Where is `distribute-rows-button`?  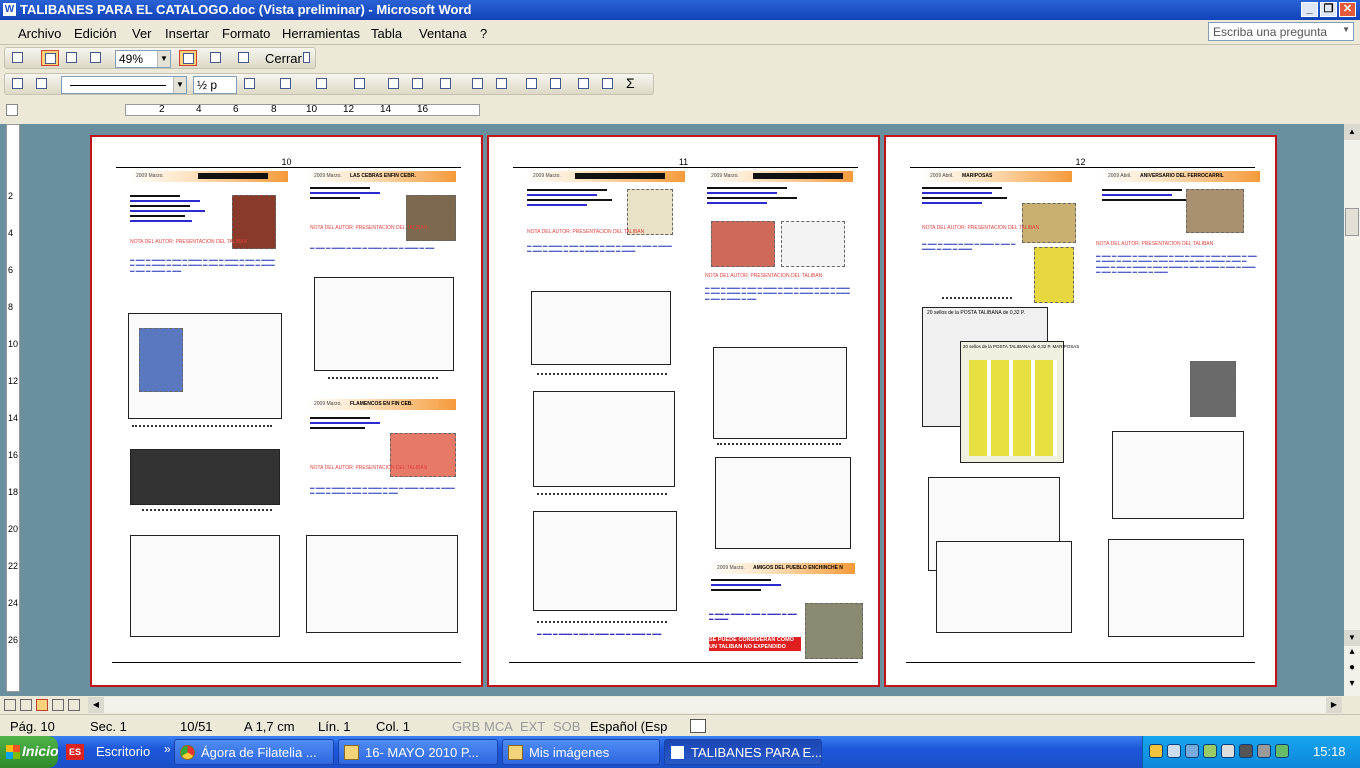
distribute-rows-button is located at coordinates (478, 84).